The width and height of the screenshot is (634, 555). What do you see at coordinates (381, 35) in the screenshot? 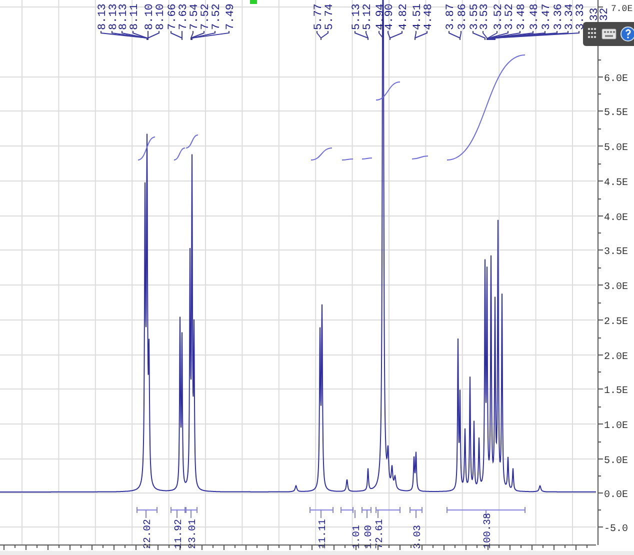
I see `leader-line` at bounding box center [381, 35].